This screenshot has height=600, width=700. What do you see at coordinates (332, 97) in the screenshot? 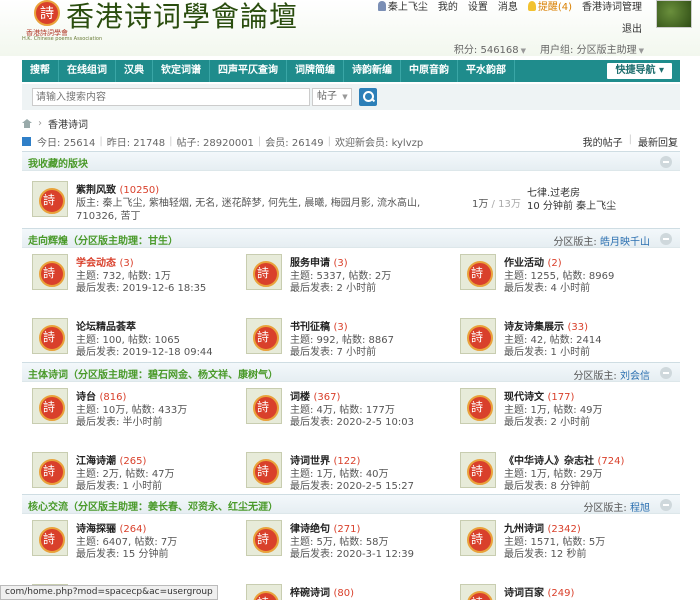
I see `search-type-select: 帖子 ▼` at bounding box center [332, 97].